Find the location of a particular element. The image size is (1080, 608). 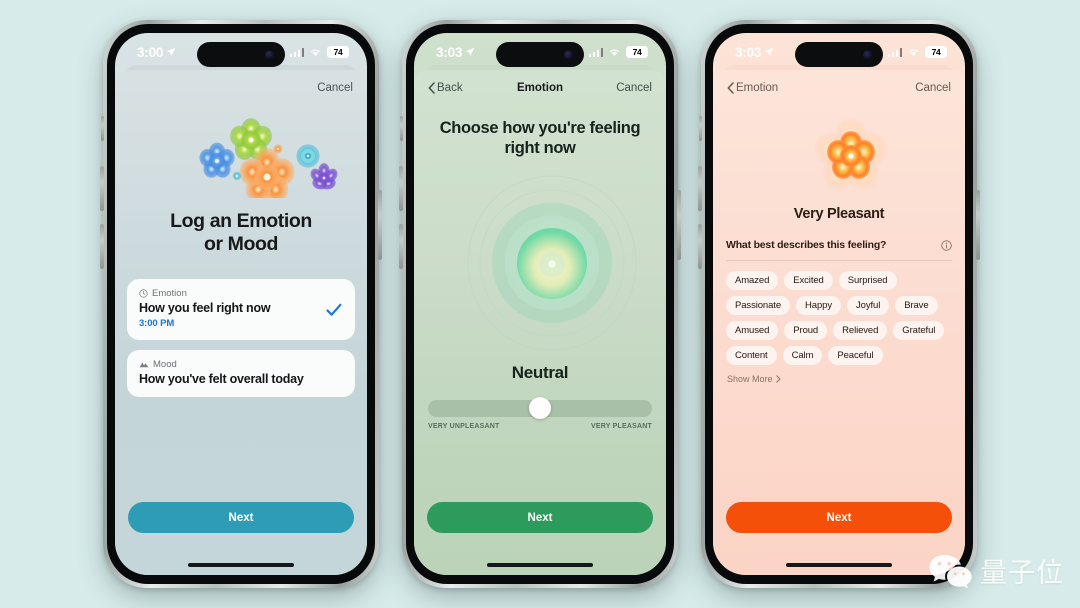

sheet-navbar: Cancel is located at coordinates (241, 88).